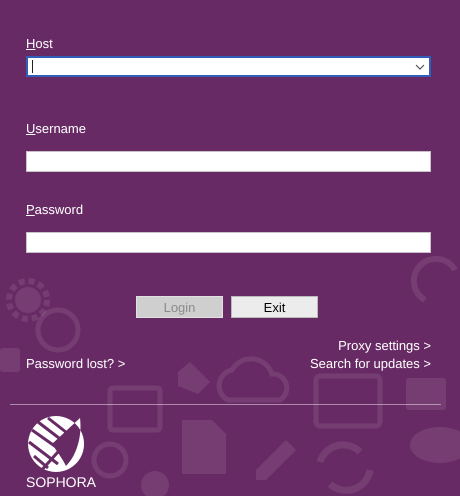  I want to click on username-field, so click(228, 161).